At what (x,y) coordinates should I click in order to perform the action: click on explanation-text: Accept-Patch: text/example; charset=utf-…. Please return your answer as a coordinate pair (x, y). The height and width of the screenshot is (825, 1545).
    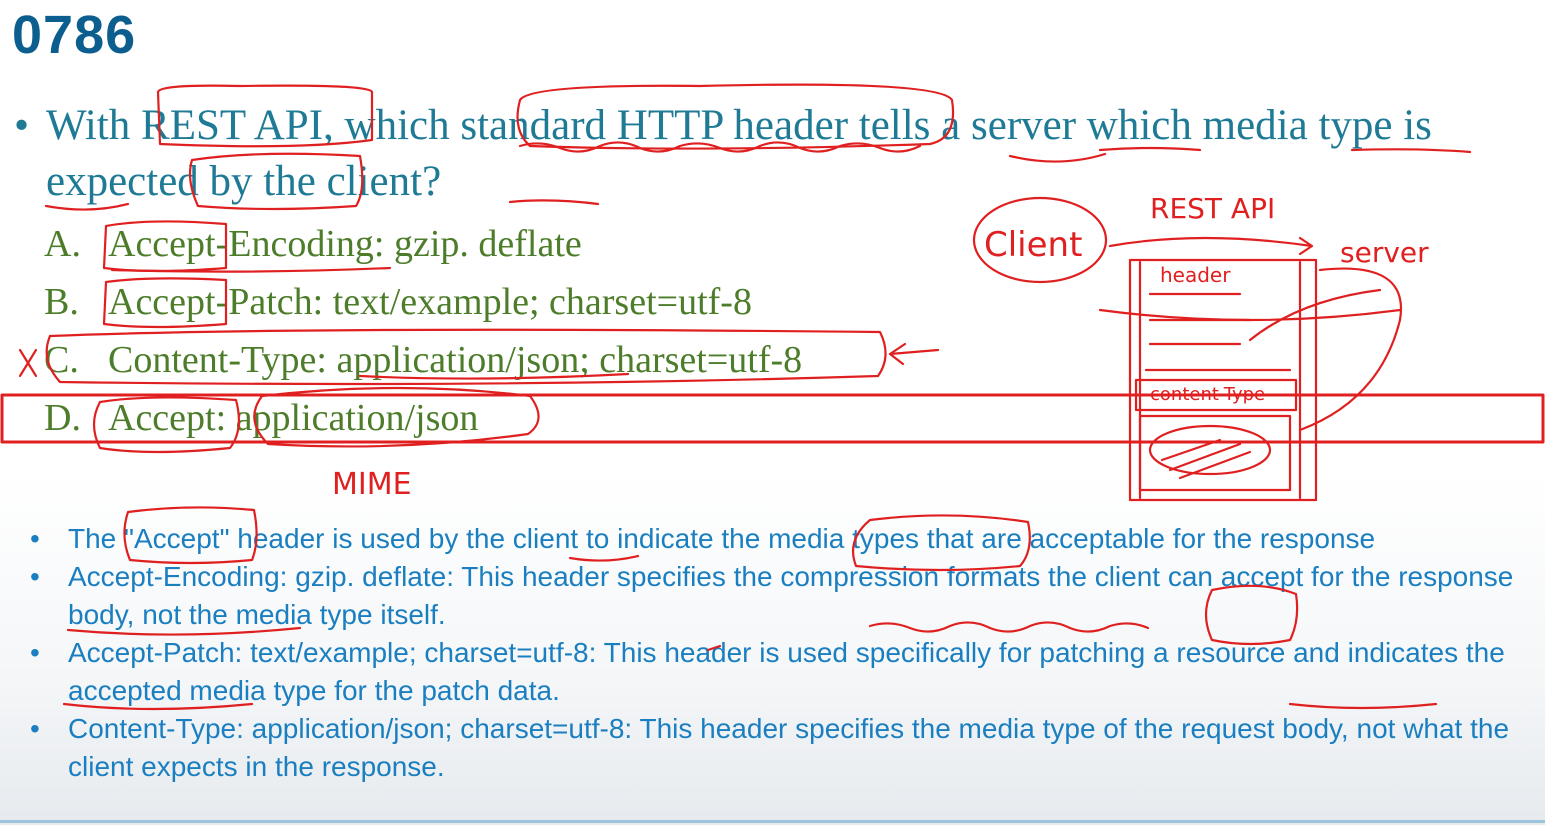
    Looking at the image, I should click on (786, 671).